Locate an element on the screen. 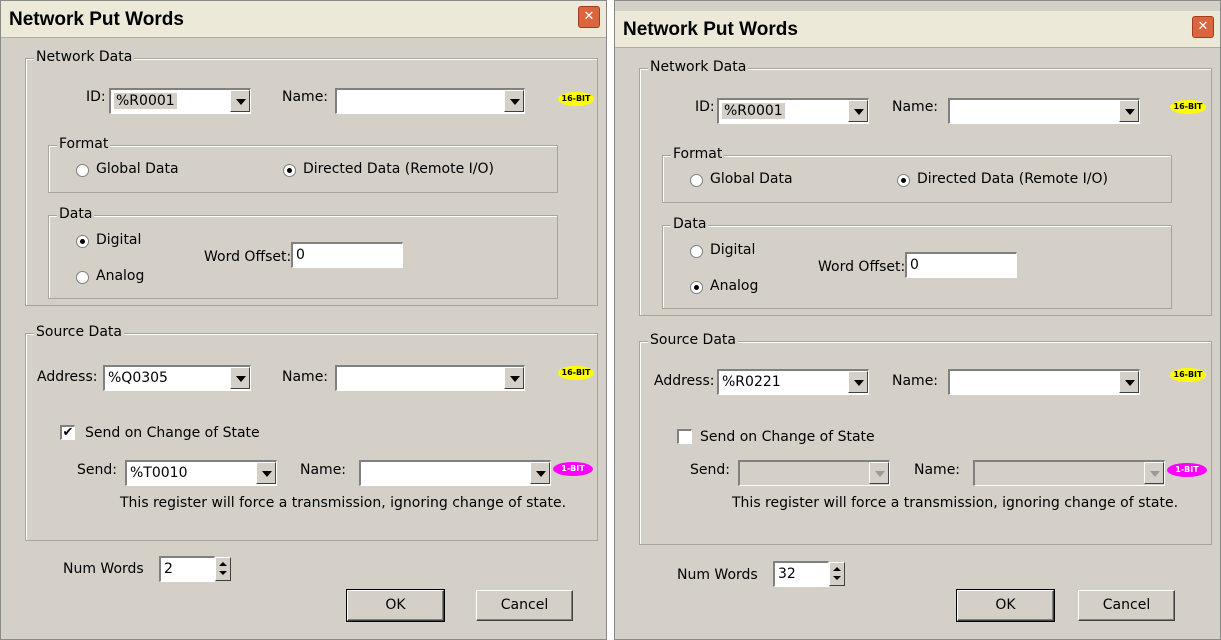 This screenshot has height=640, width=1221. address-combo: %R0221 is located at coordinates (793, 382).